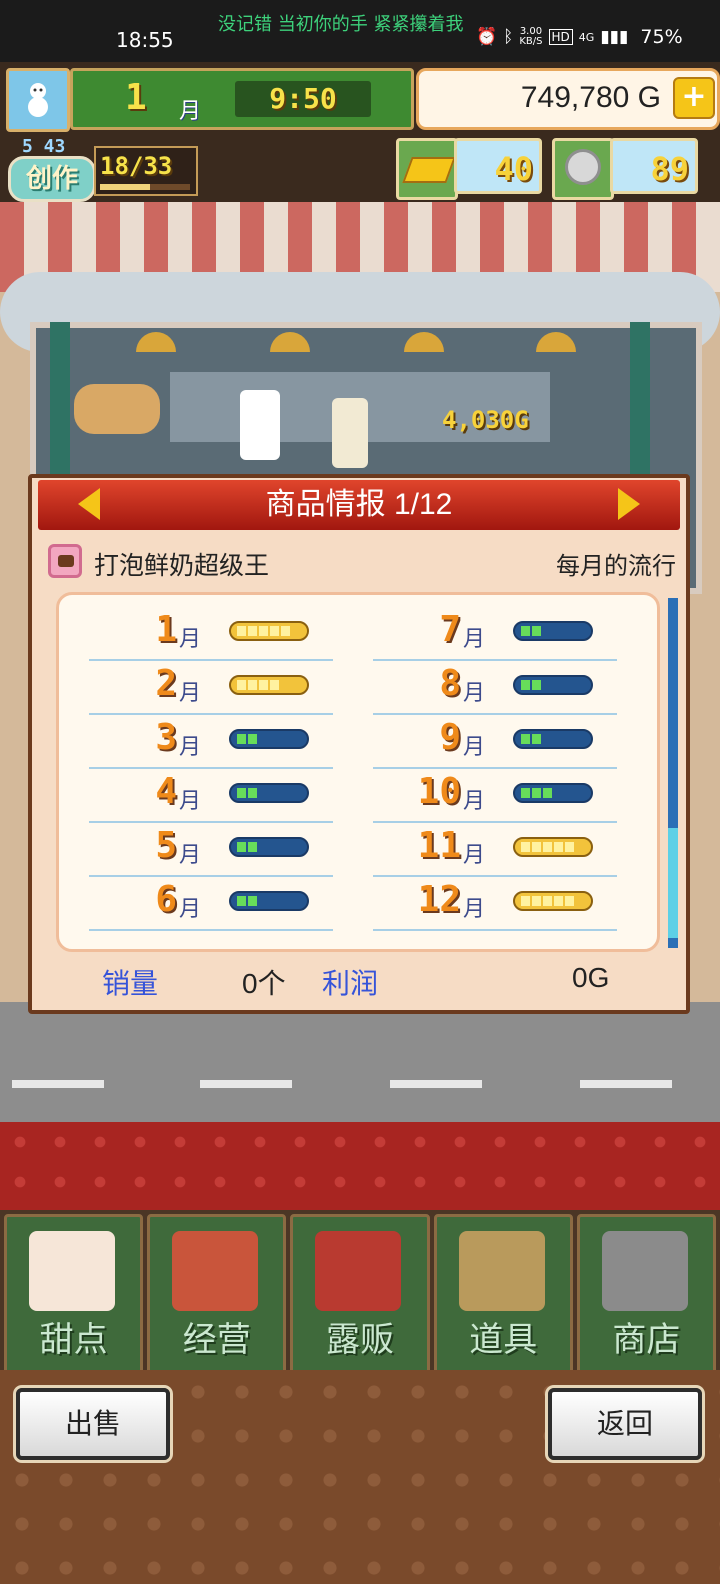 The width and height of the screenshot is (720, 1584). I want to click on game-clock: 9:50, so click(303, 99).